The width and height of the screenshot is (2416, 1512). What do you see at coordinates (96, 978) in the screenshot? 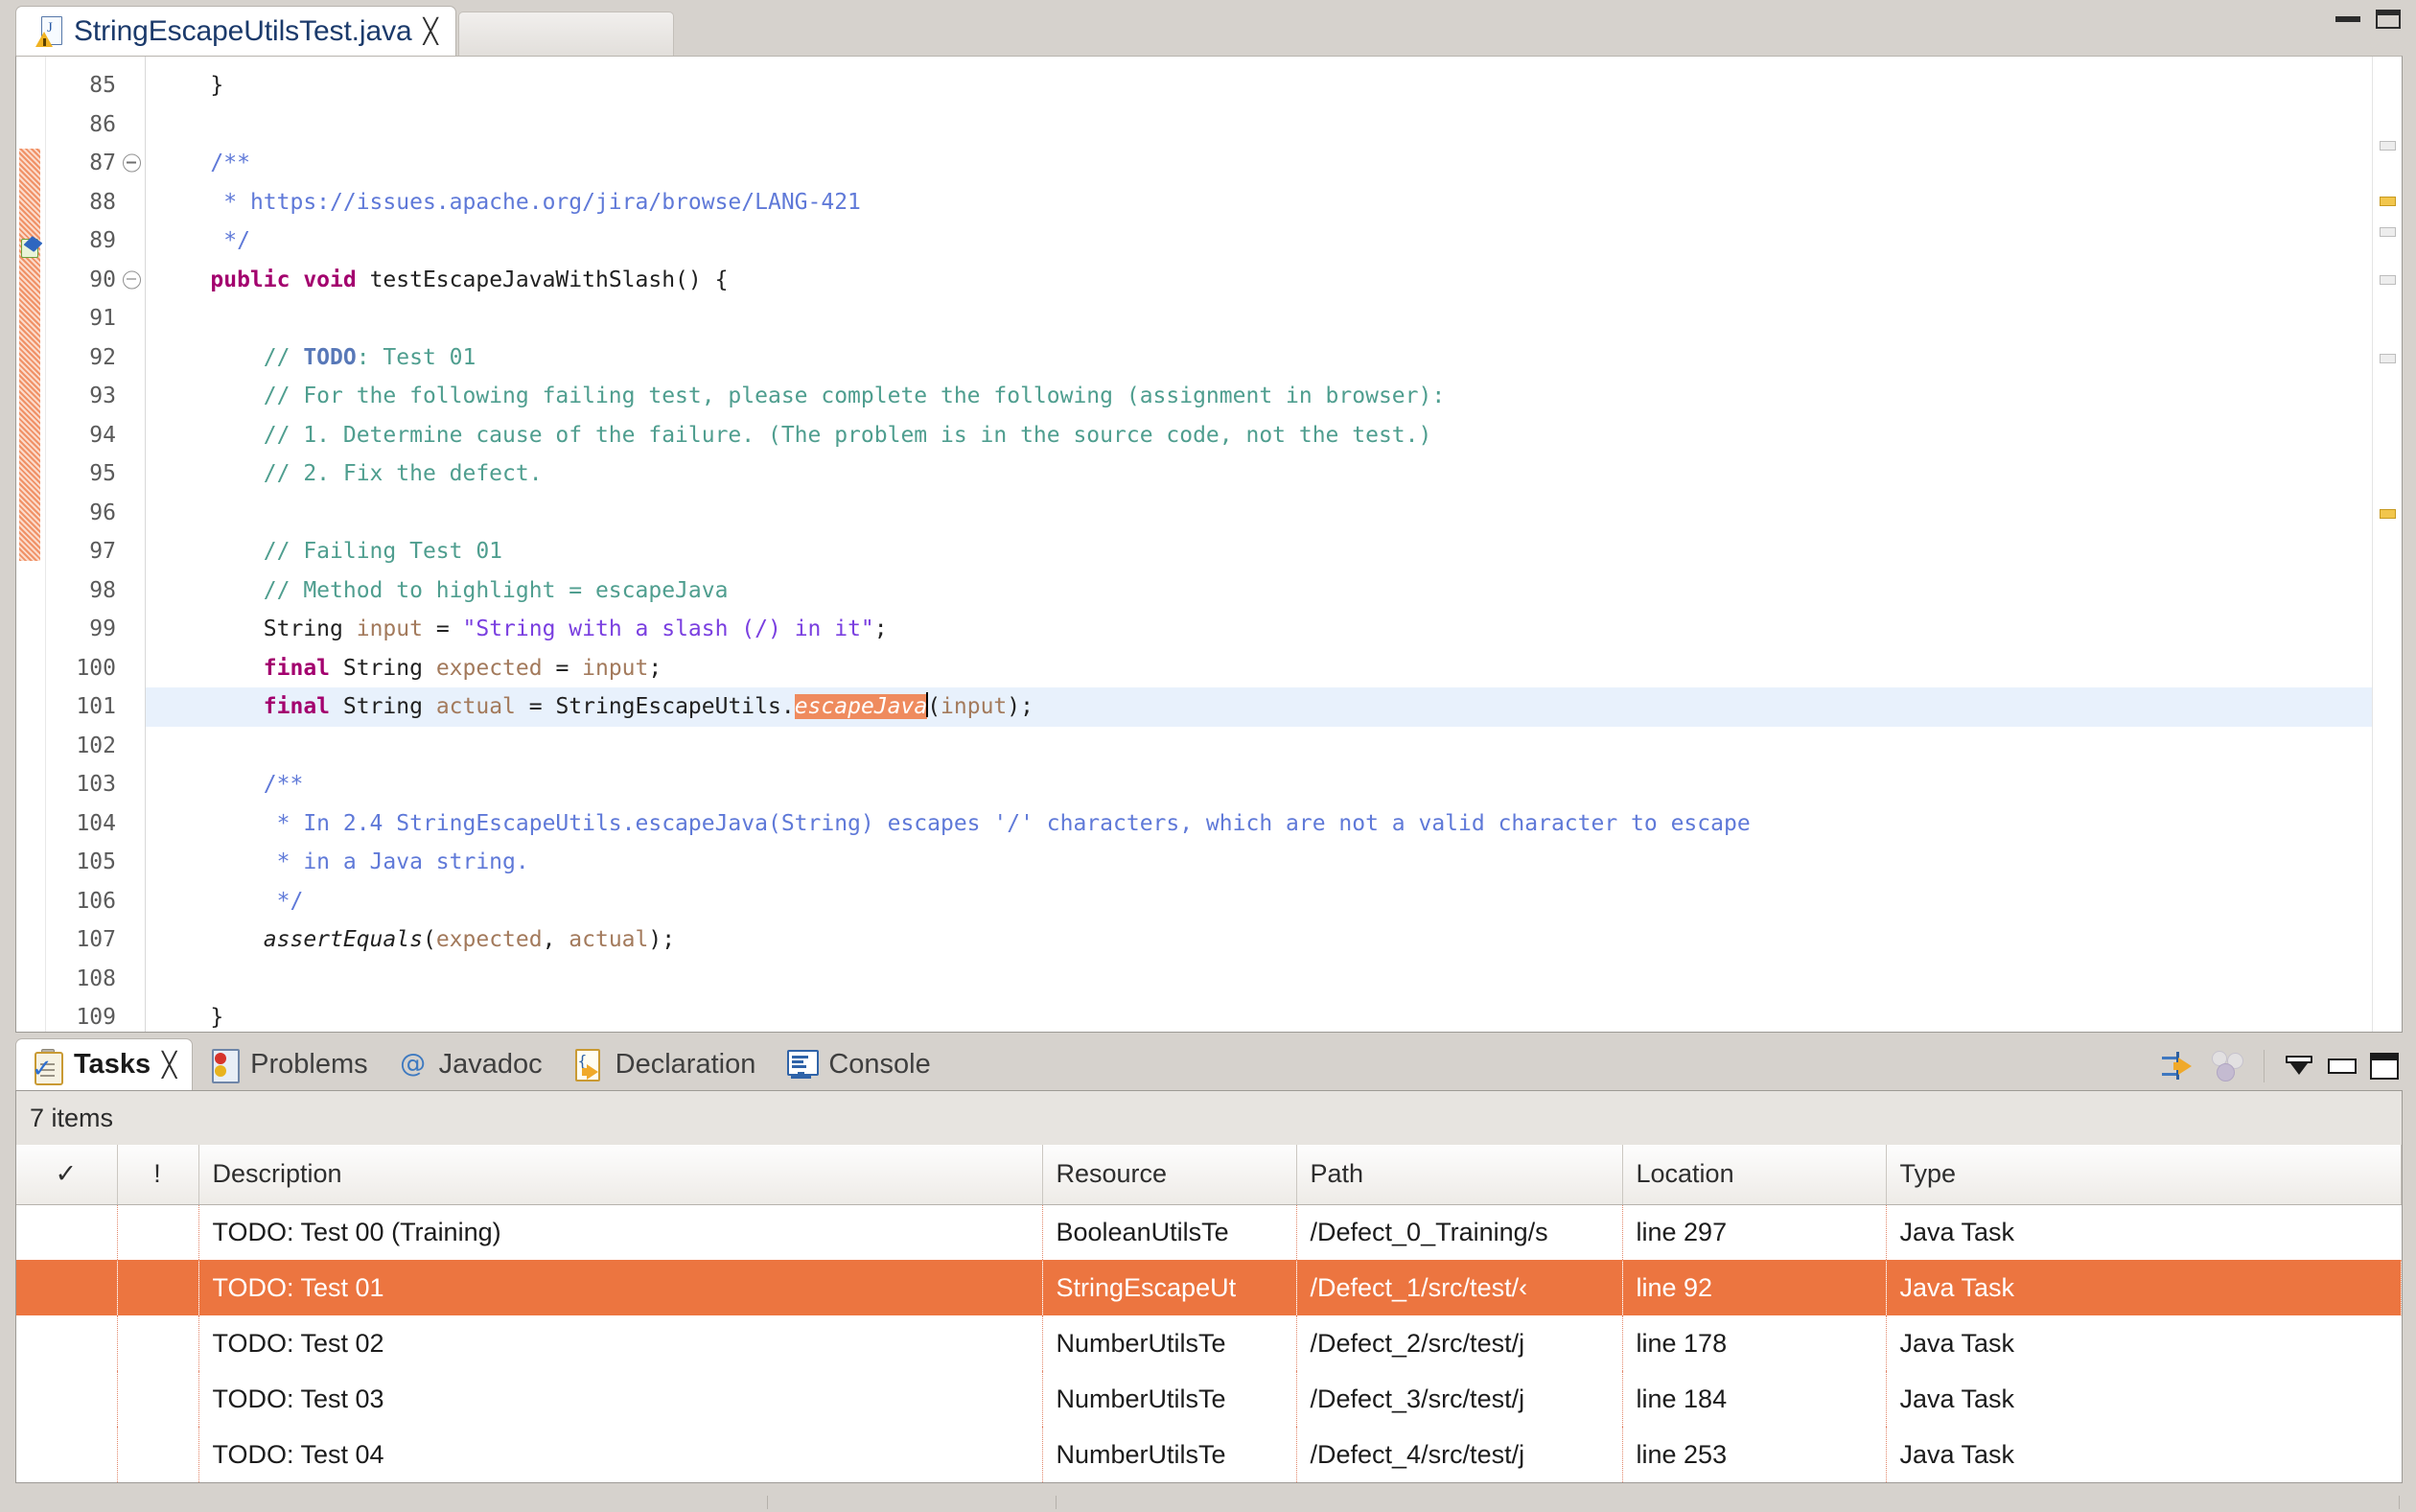
I see `line-number: 108` at bounding box center [96, 978].